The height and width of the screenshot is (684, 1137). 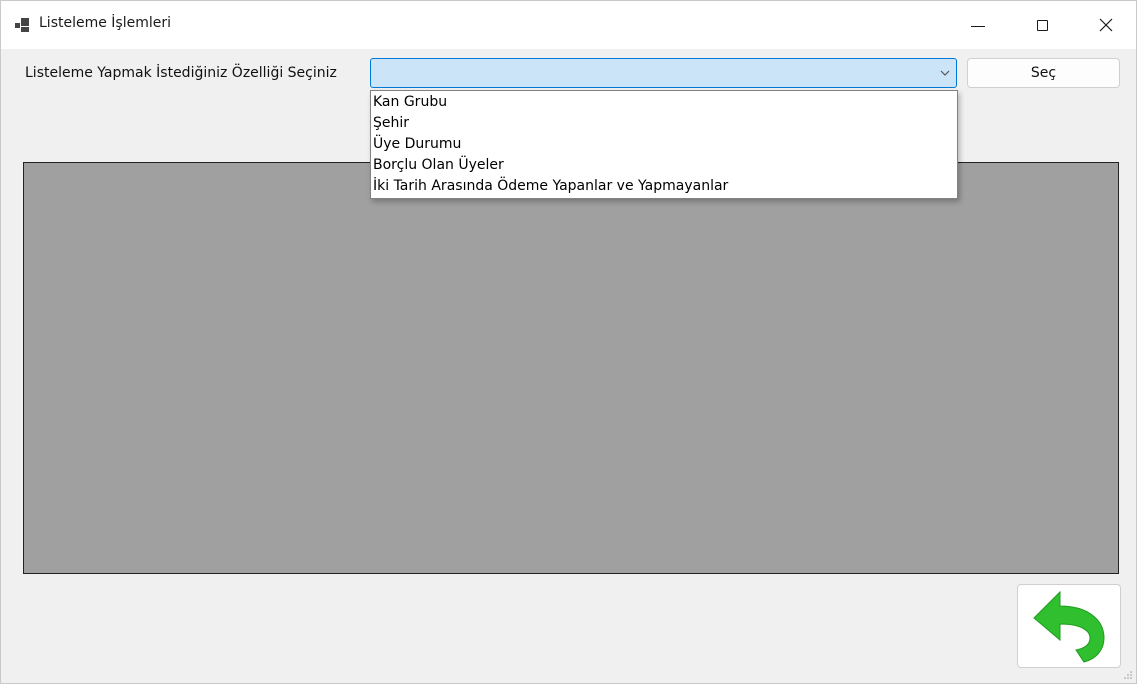 What do you see at coordinates (22, 25) in the screenshot?
I see `app-icon` at bounding box center [22, 25].